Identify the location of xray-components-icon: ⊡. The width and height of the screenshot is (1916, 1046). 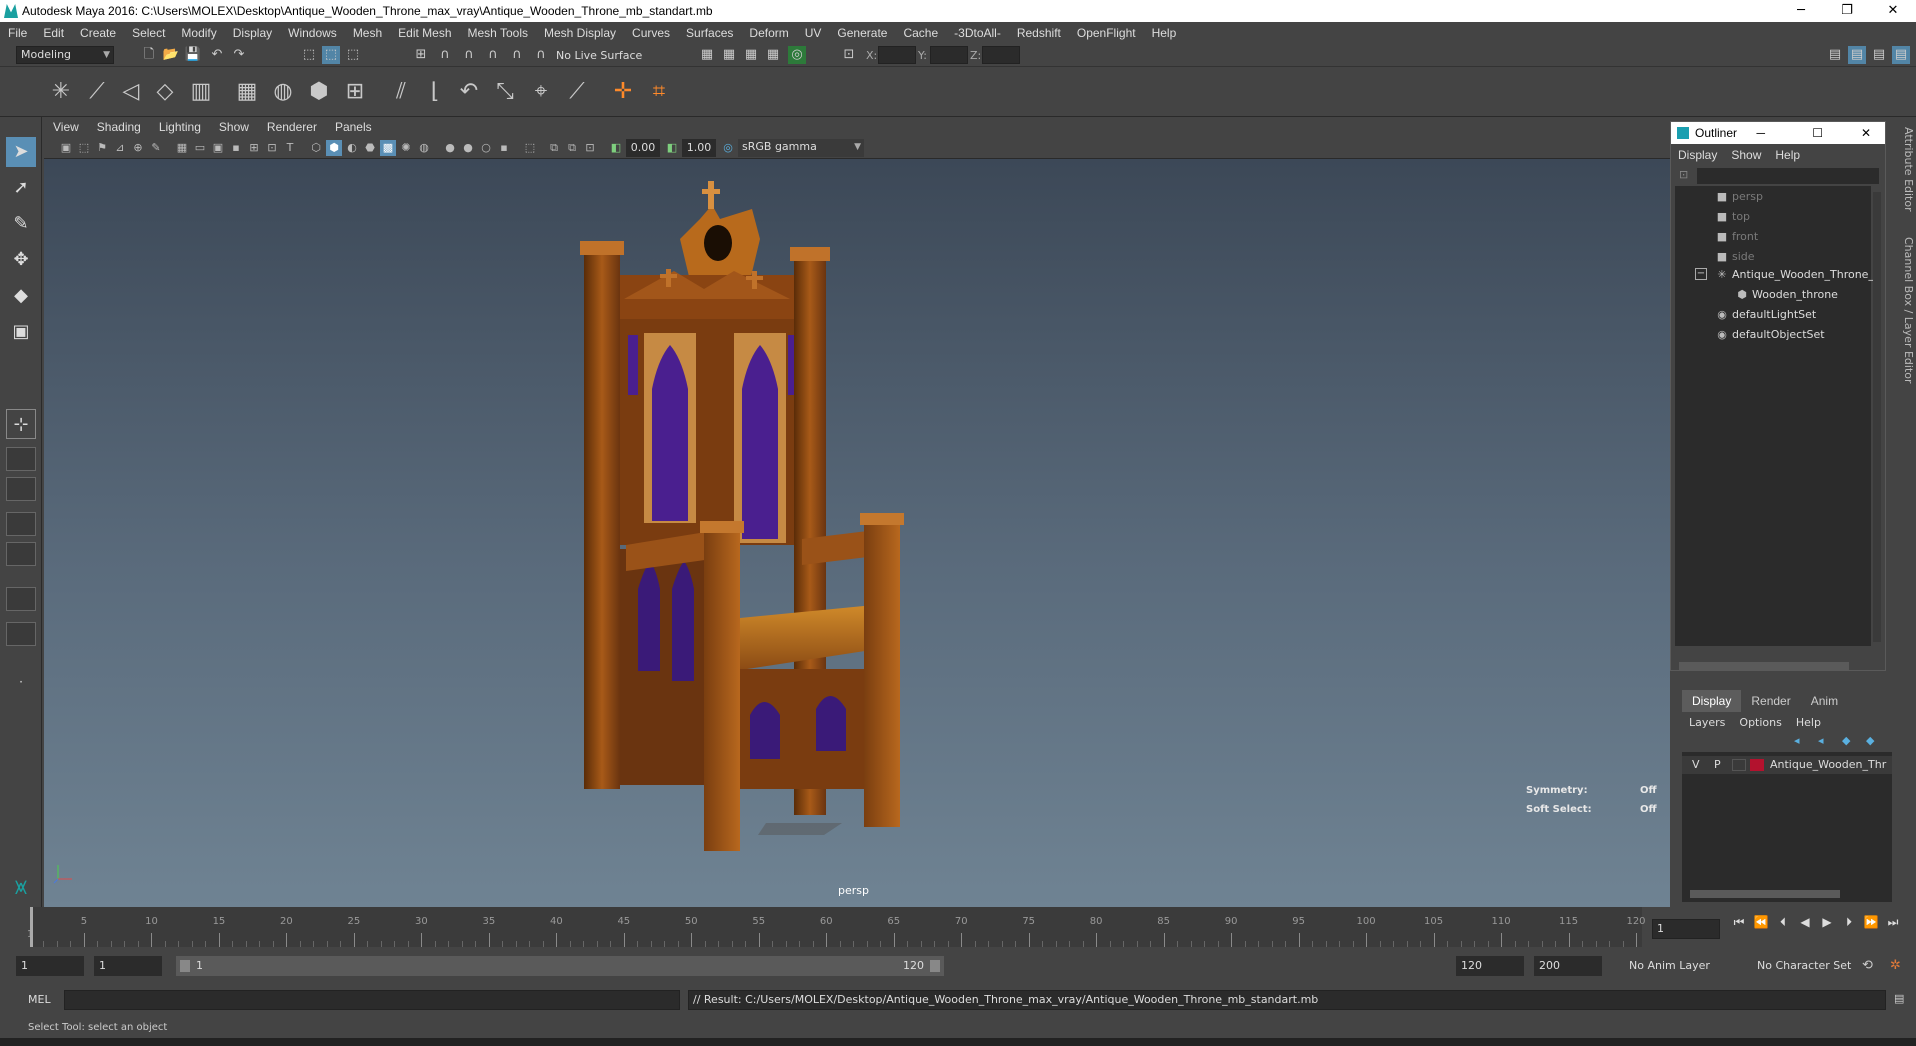
(590, 148).